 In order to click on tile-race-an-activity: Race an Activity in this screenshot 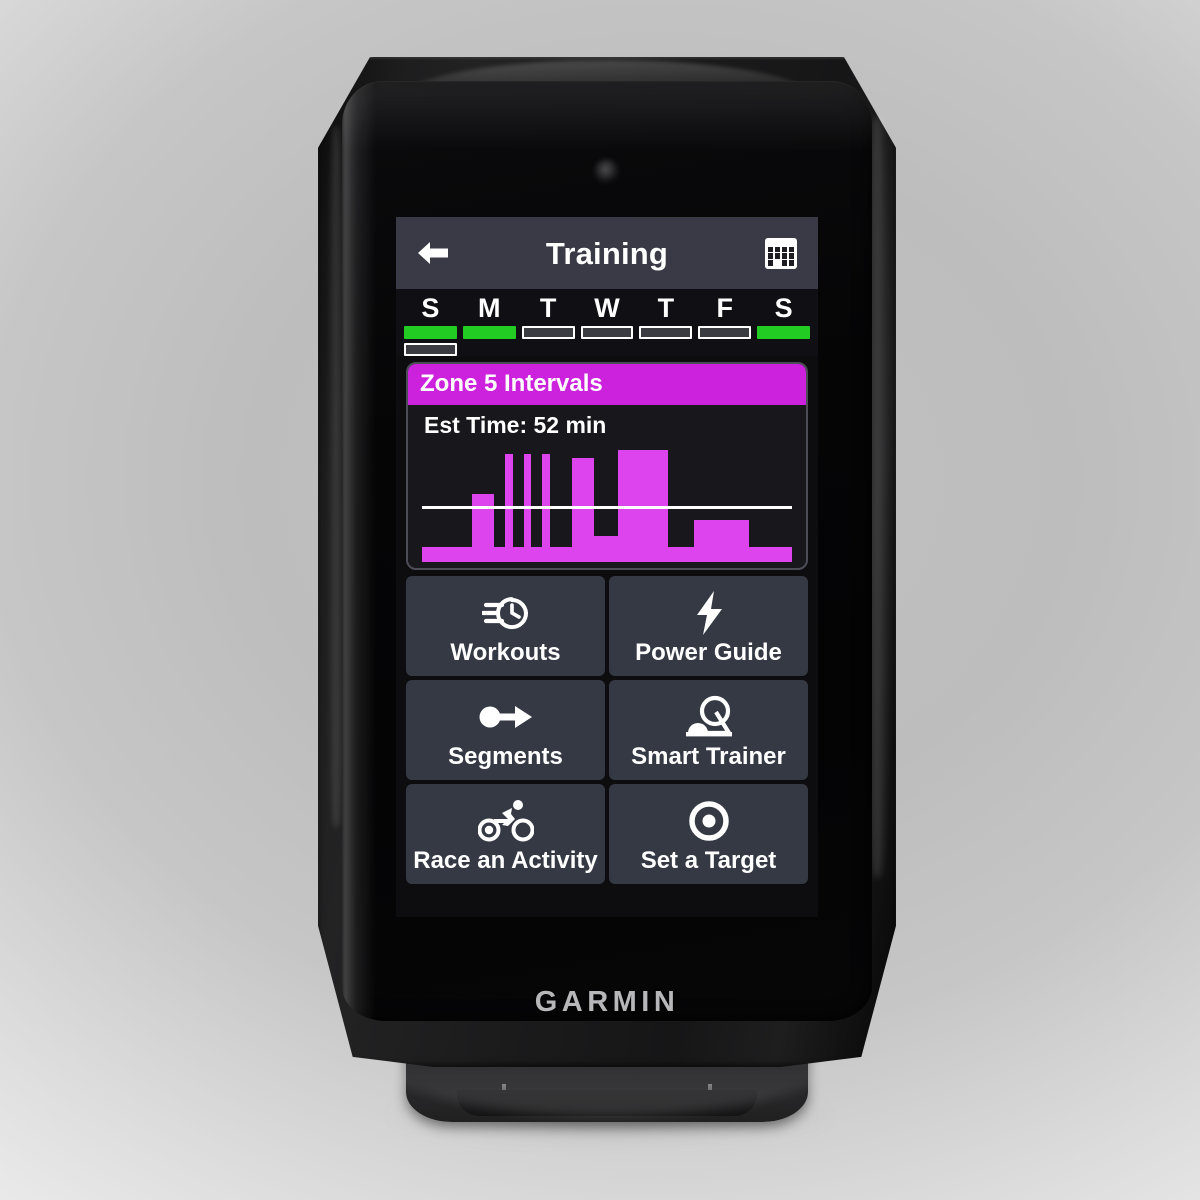, I will do `click(505, 834)`.